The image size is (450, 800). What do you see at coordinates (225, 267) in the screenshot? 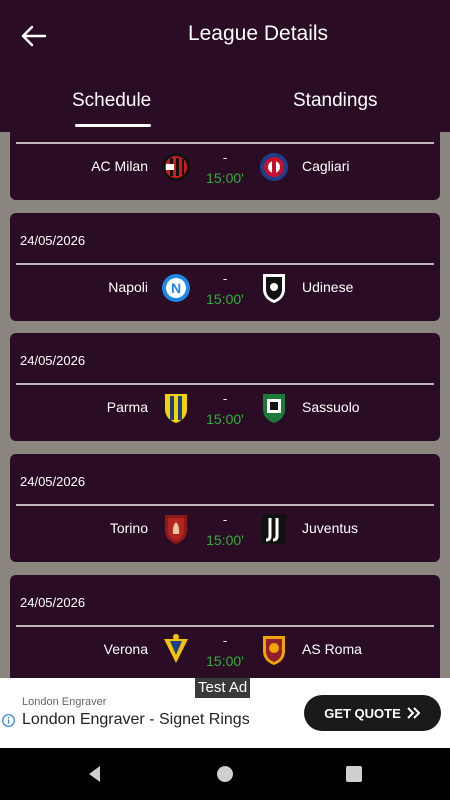
I see `match-card: 24/05/2026 Napoli N - 15:00' Udinese` at bounding box center [225, 267].